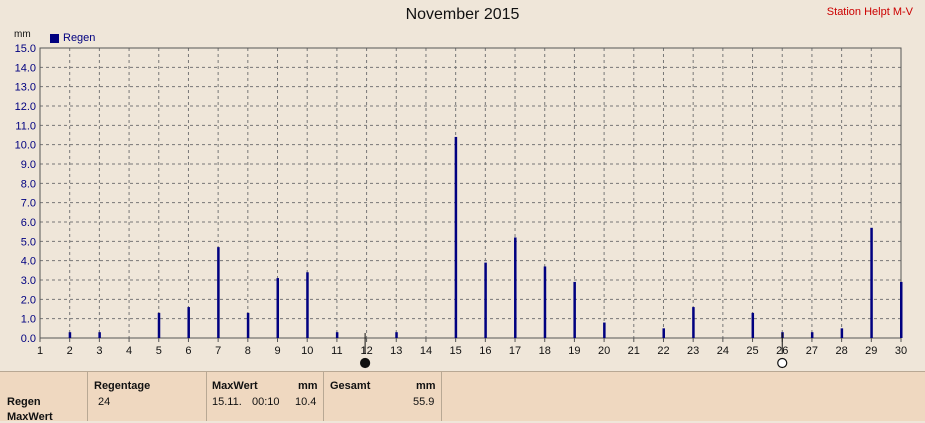 Image resolution: width=925 pixels, height=423 pixels. Describe the element at coordinates (248, 351) in the screenshot. I see `x-tick-label: 8` at that location.